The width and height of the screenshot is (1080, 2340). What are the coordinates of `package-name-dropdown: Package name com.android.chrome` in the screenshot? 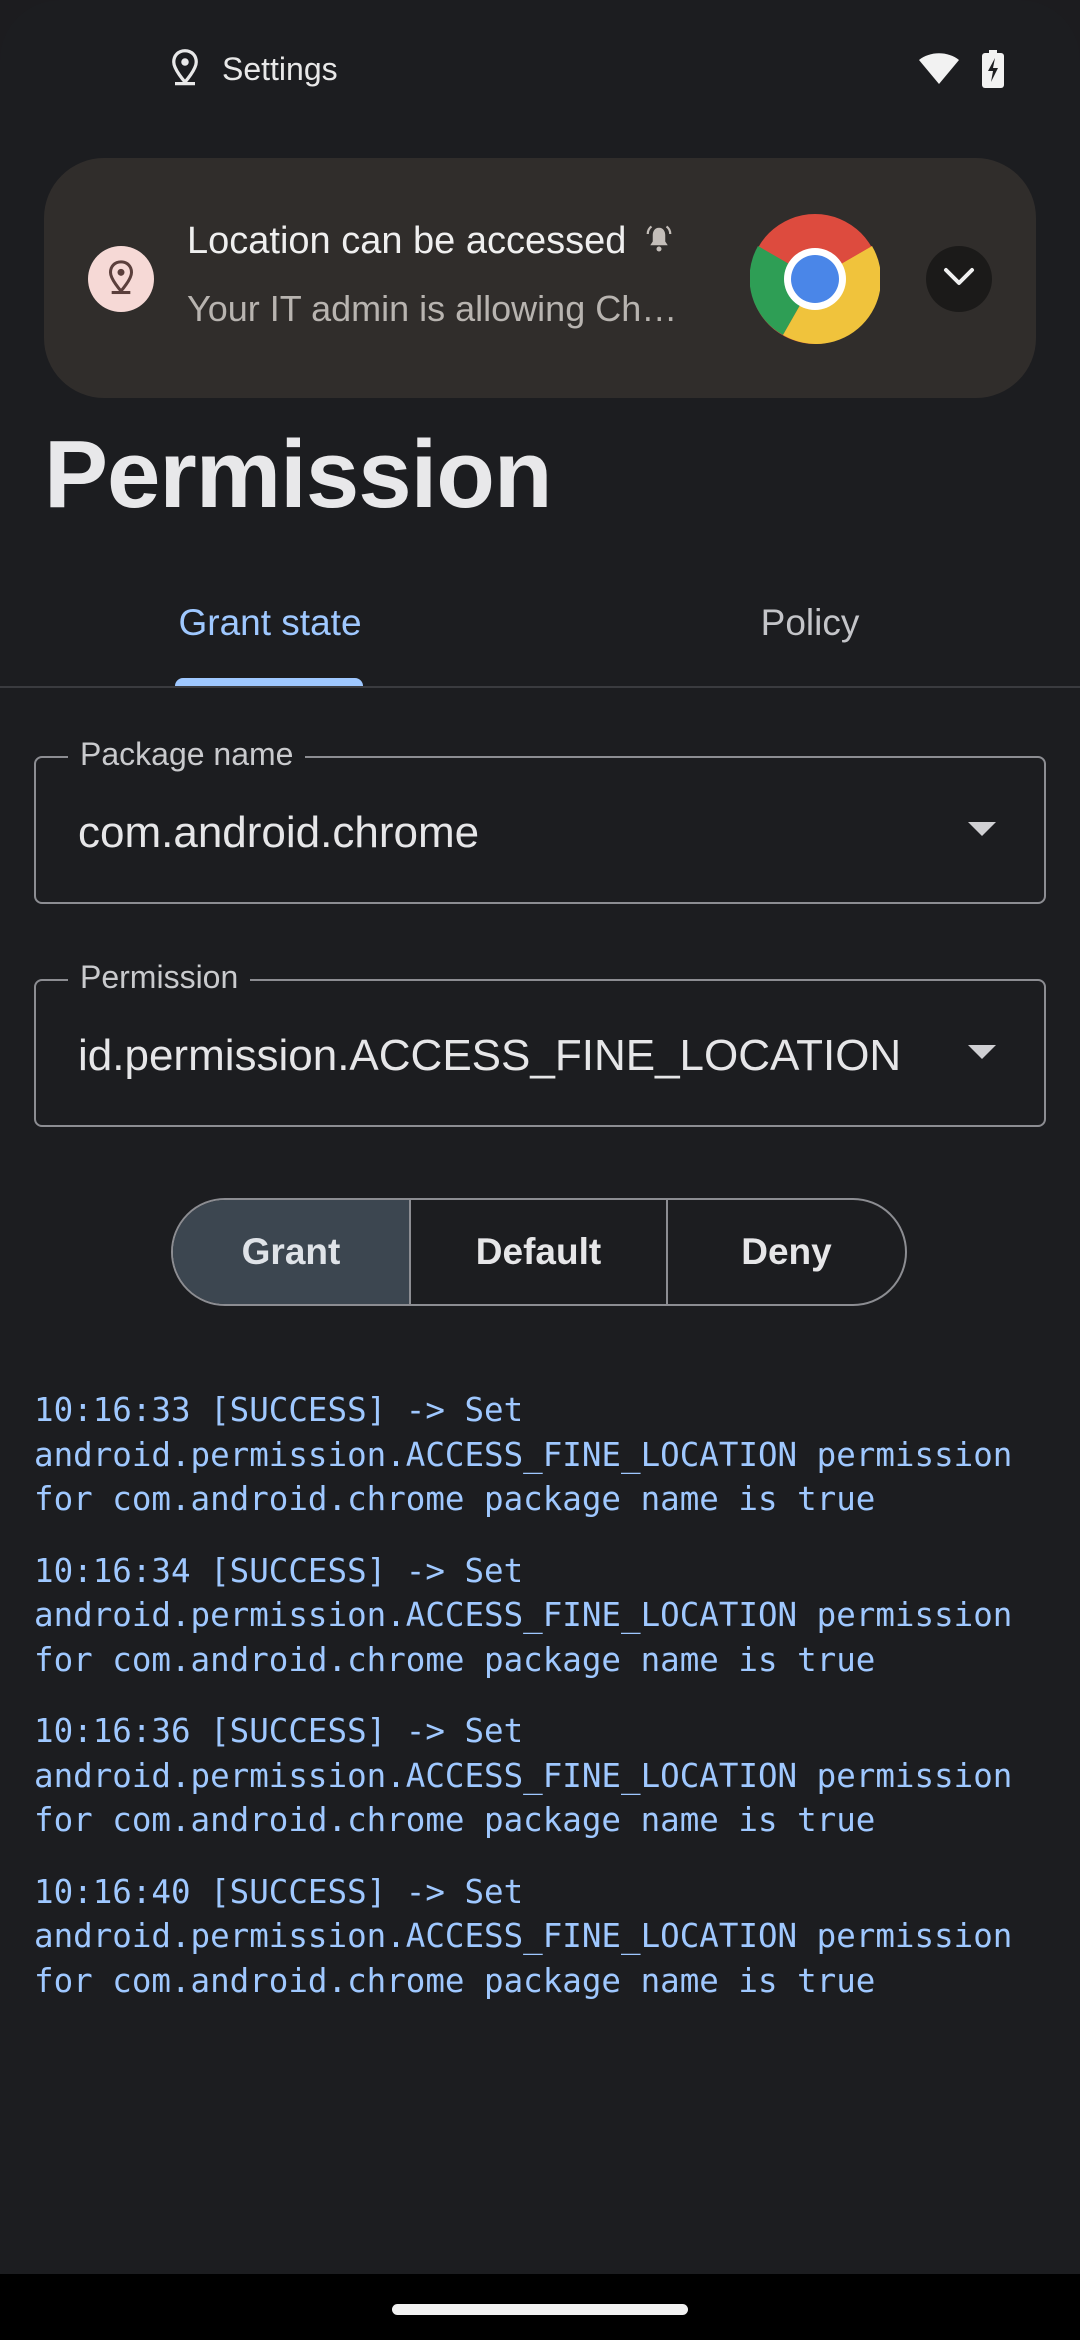 It's located at (540, 820).